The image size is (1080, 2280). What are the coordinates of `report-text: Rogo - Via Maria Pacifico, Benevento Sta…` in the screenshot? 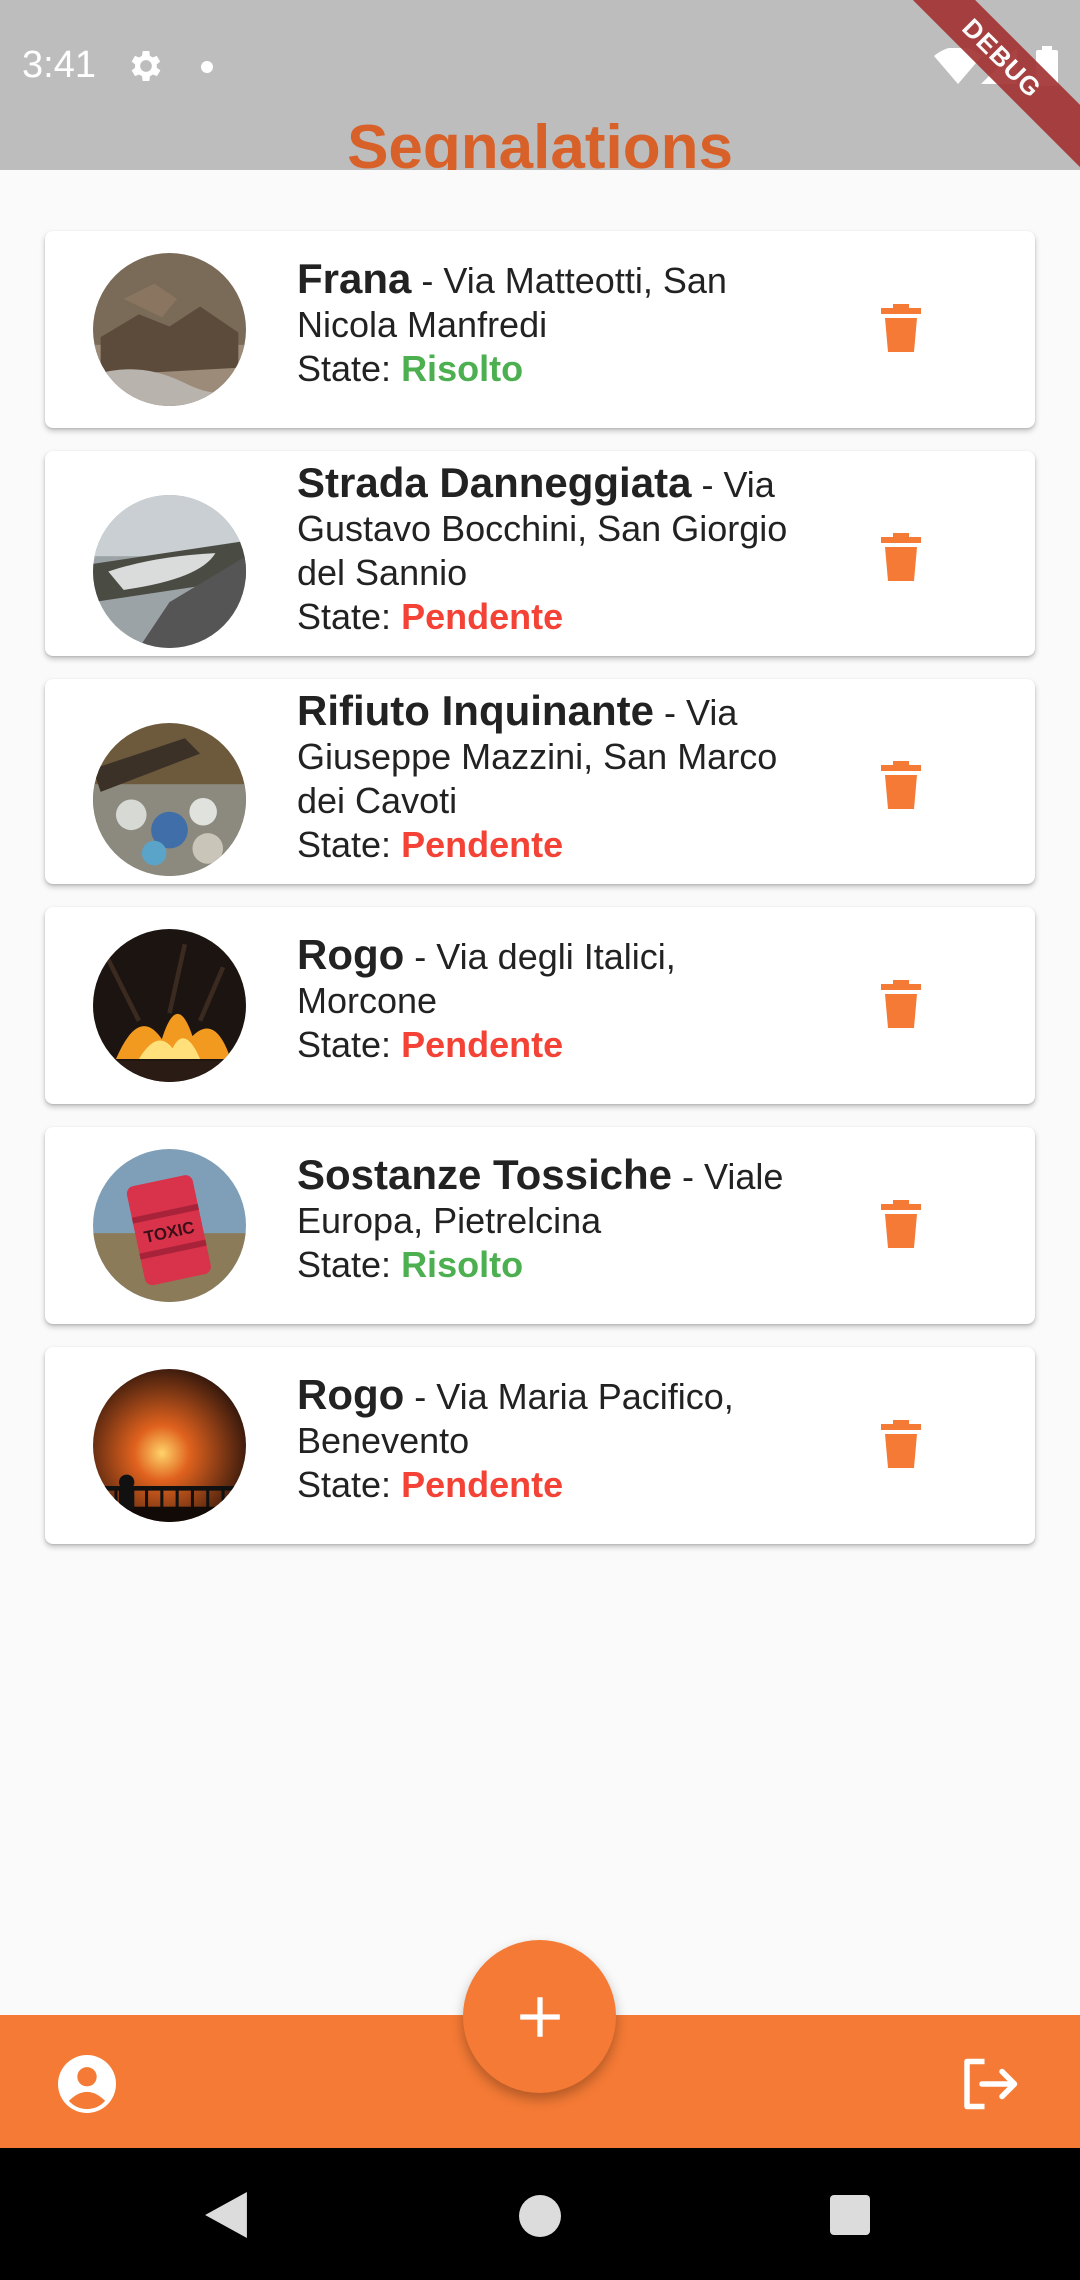 It's located at (547, 1440).